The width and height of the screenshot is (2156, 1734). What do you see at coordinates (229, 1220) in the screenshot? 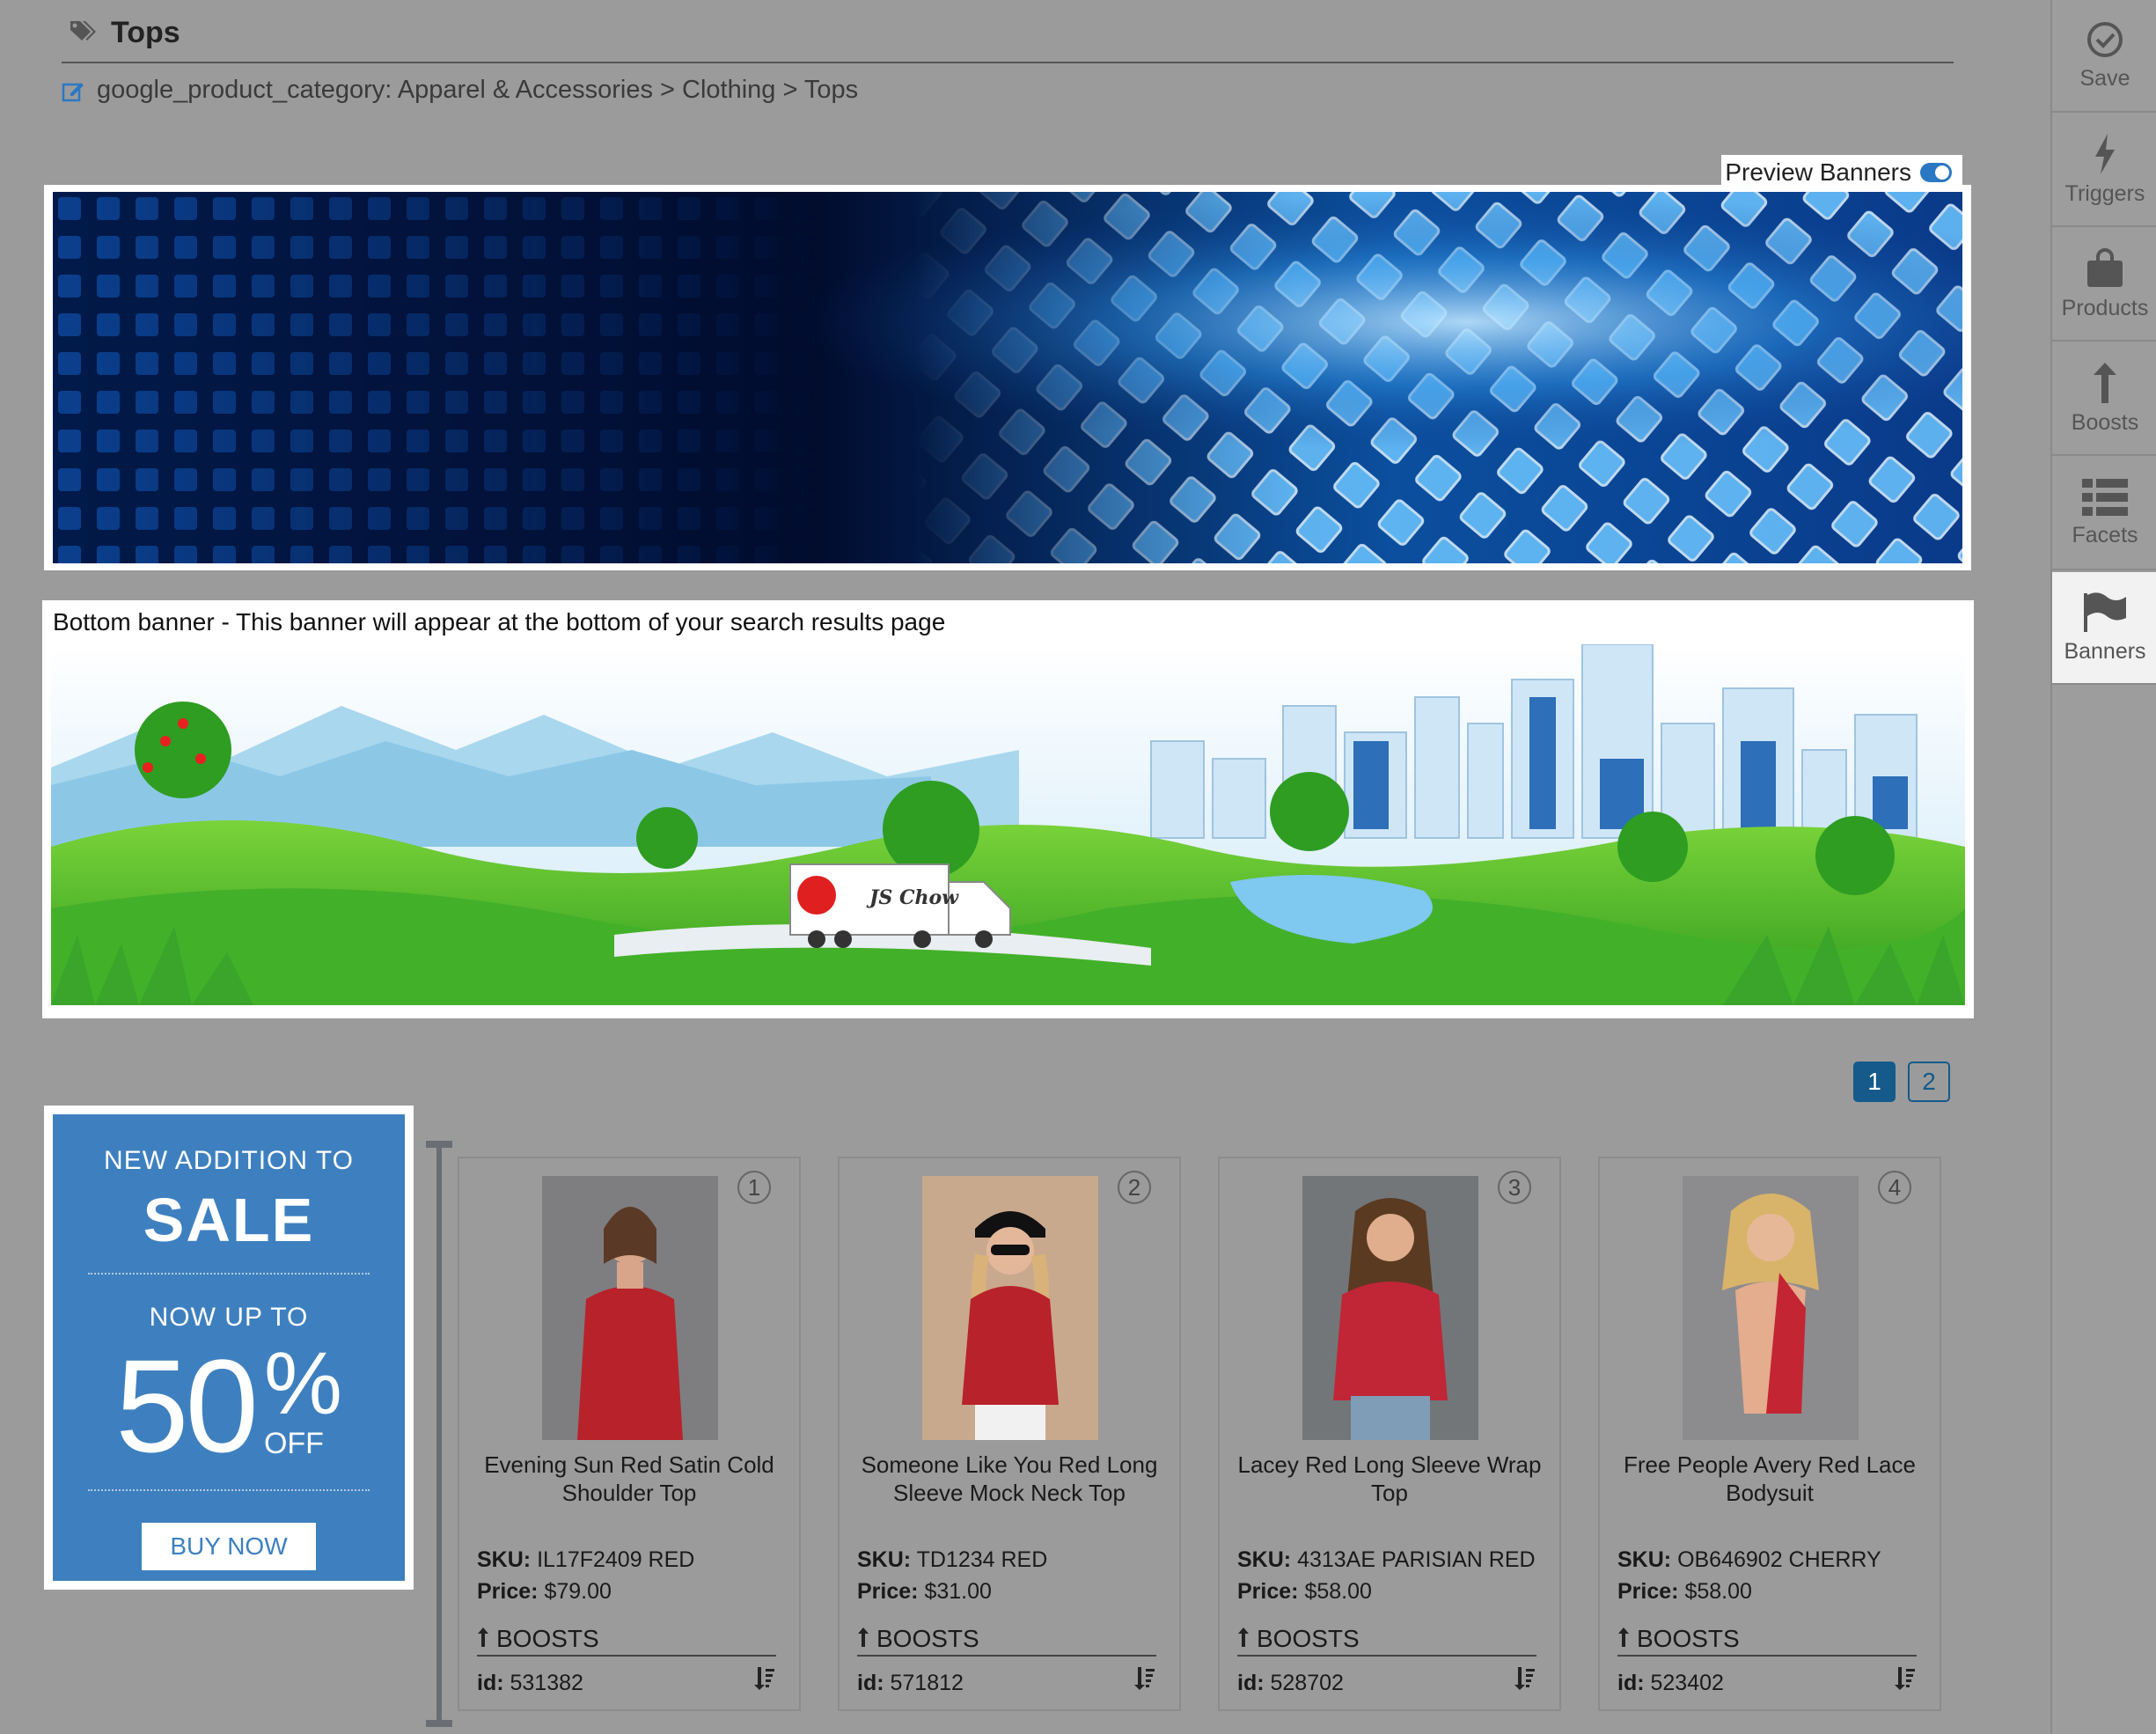
I see `sale-line-2: SALE` at bounding box center [229, 1220].